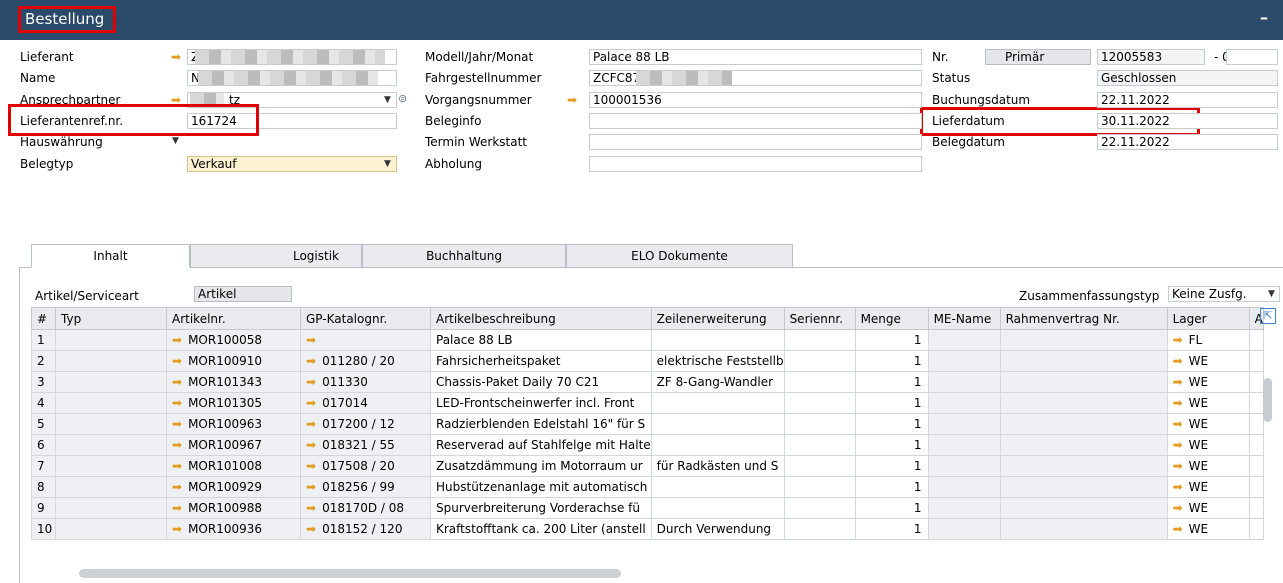 The height and width of the screenshot is (583, 1283). I want to click on cell-artikelnr: ➡ MOR100929, so click(233, 487).